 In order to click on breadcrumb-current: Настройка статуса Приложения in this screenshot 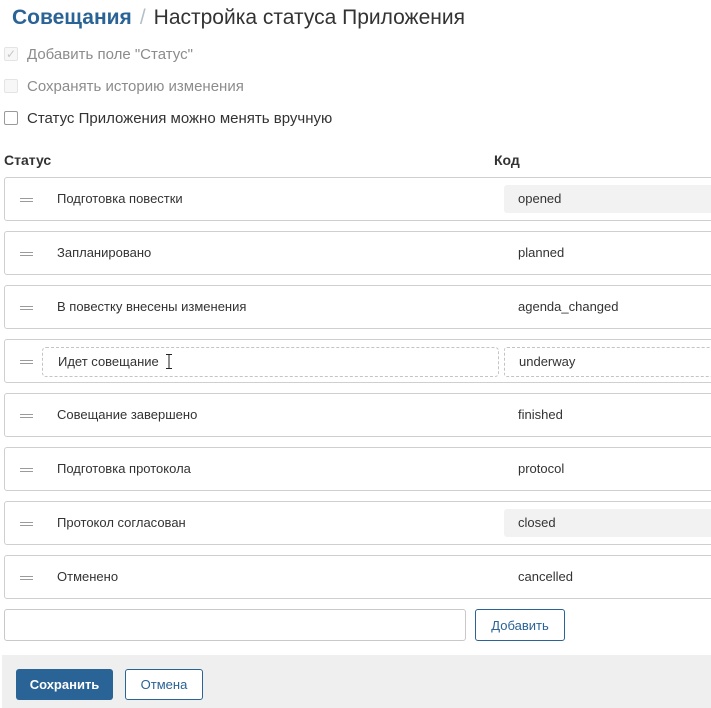, I will do `click(309, 17)`.